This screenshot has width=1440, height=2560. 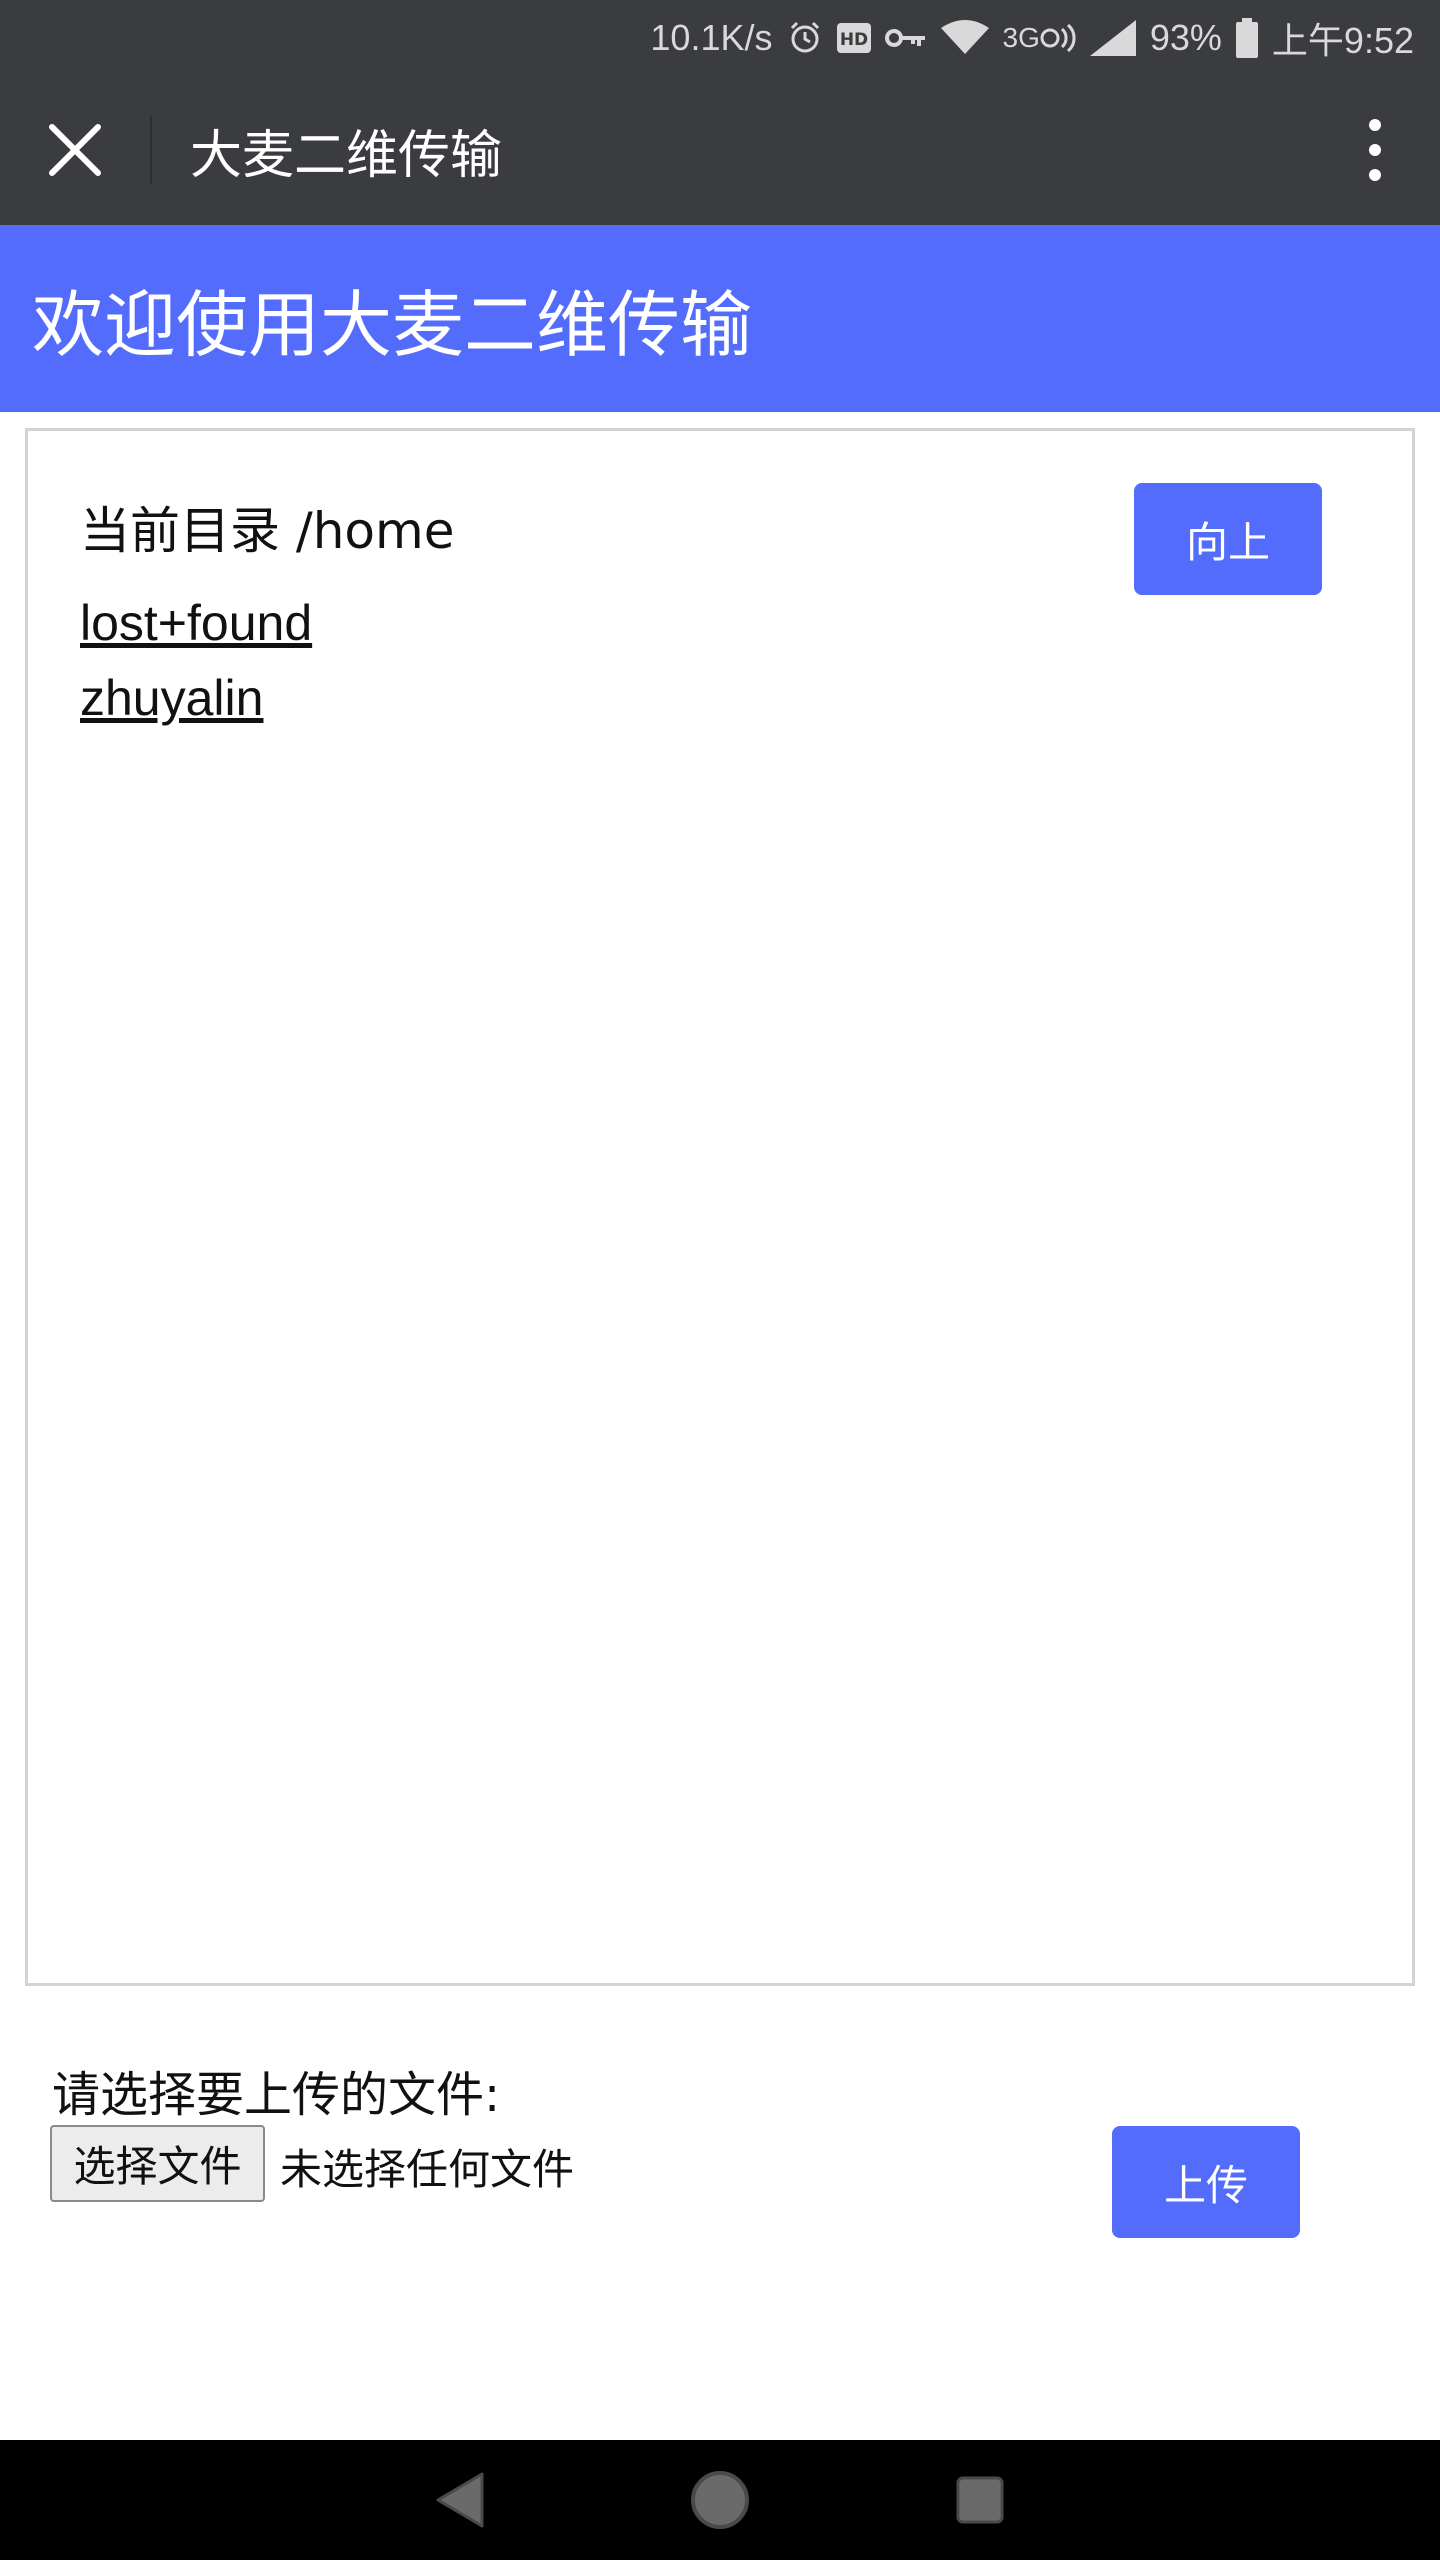 What do you see at coordinates (905, 38) in the screenshot?
I see `vpn-key-icon` at bounding box center [905, 38].